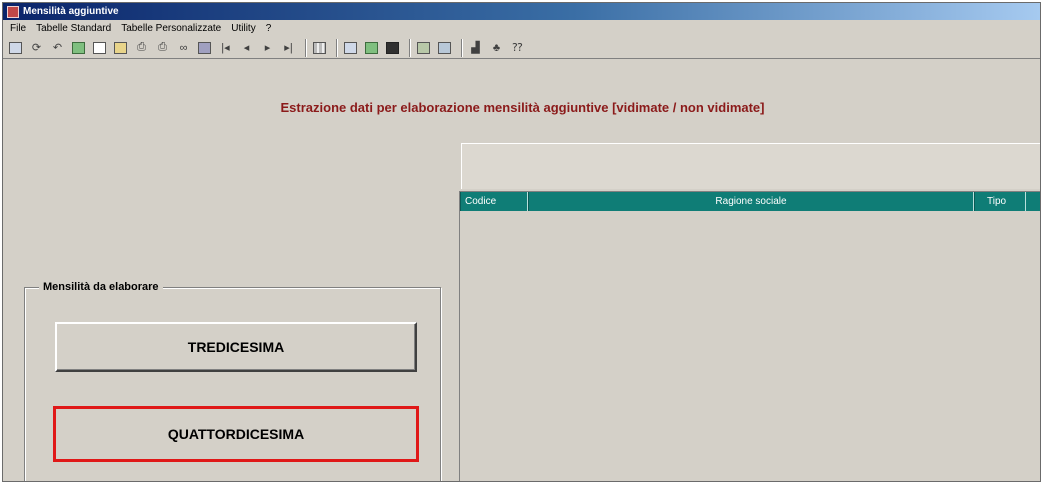  Describe the element at coordinates (36, 47) in the screenshot. I see `refresh-icon: ⟳` at that location.